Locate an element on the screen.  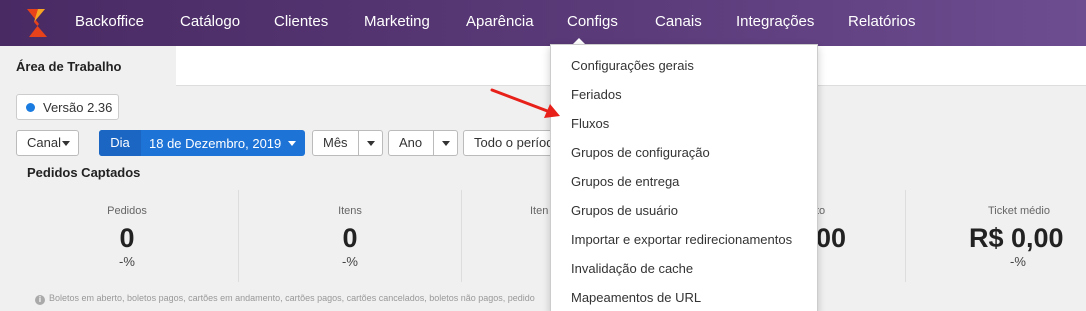
nav-item-backoffice: Backoffice is located at coordinates (109, 23).